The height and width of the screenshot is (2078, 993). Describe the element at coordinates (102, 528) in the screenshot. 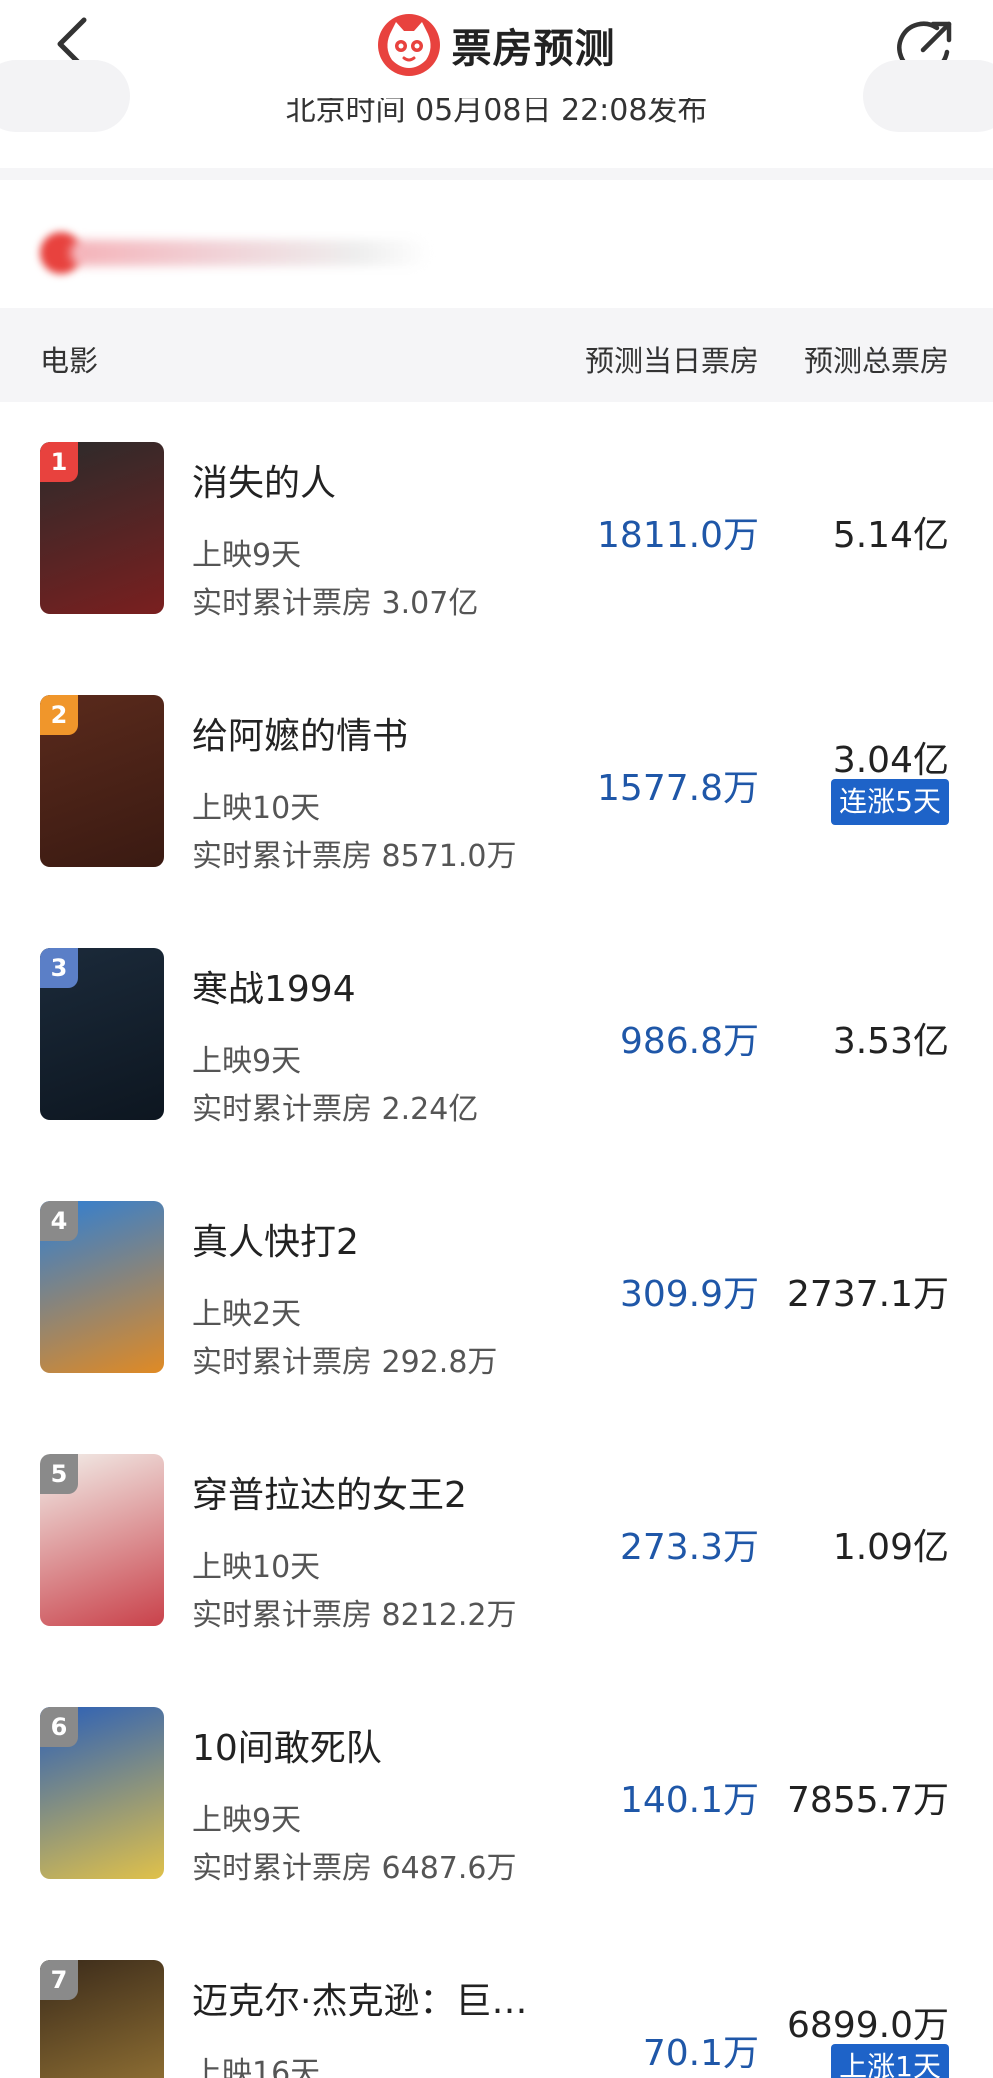

I see `movie-poster: 1` at that location.